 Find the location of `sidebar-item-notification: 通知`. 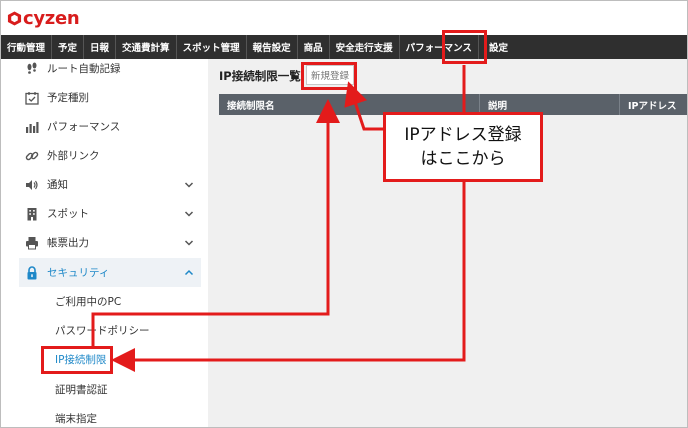

sidebar-item-notification: 通知 is located at coordinates (101, 184).